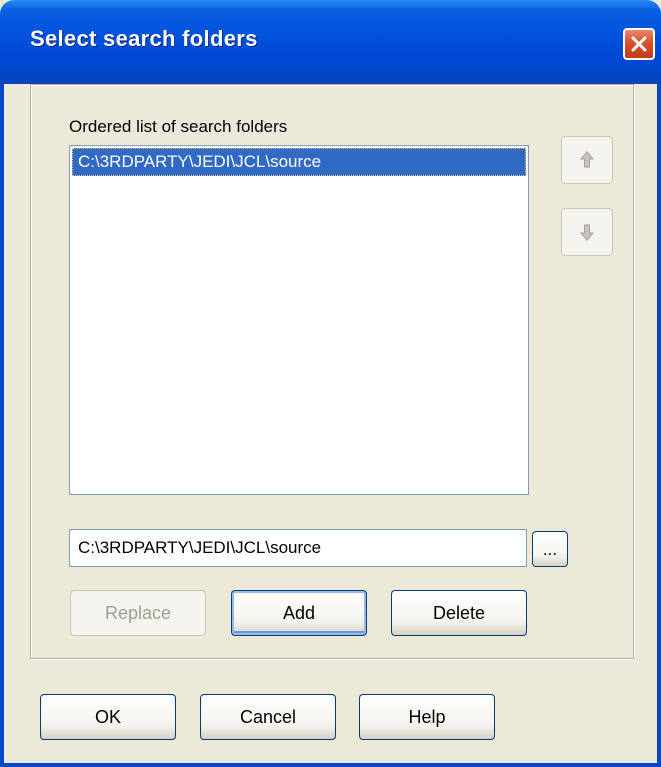  I want to click on move-down-button, so click(587, 232).